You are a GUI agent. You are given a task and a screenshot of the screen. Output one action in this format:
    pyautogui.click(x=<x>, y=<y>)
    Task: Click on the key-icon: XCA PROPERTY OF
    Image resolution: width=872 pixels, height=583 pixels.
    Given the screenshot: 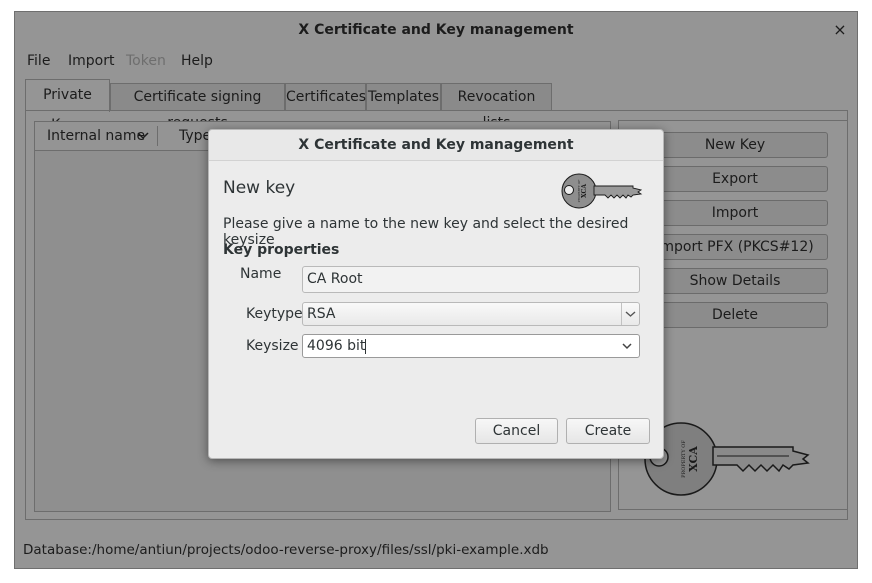 What is the action you would take?
    pyautogui.click(x=602, y=191)
    